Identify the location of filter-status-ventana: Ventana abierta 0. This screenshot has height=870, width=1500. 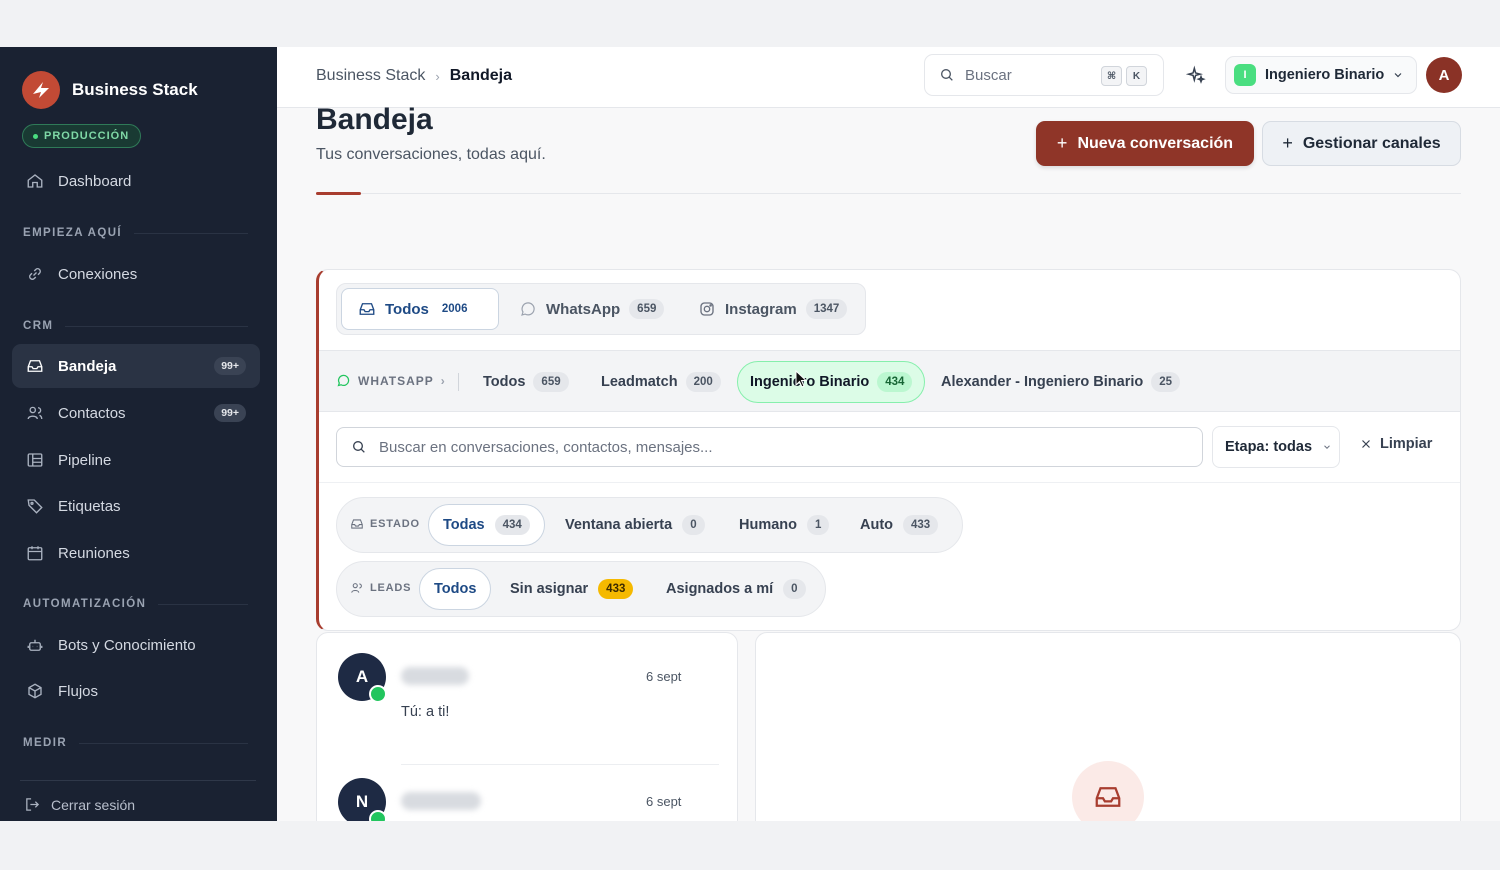
(635, 525).